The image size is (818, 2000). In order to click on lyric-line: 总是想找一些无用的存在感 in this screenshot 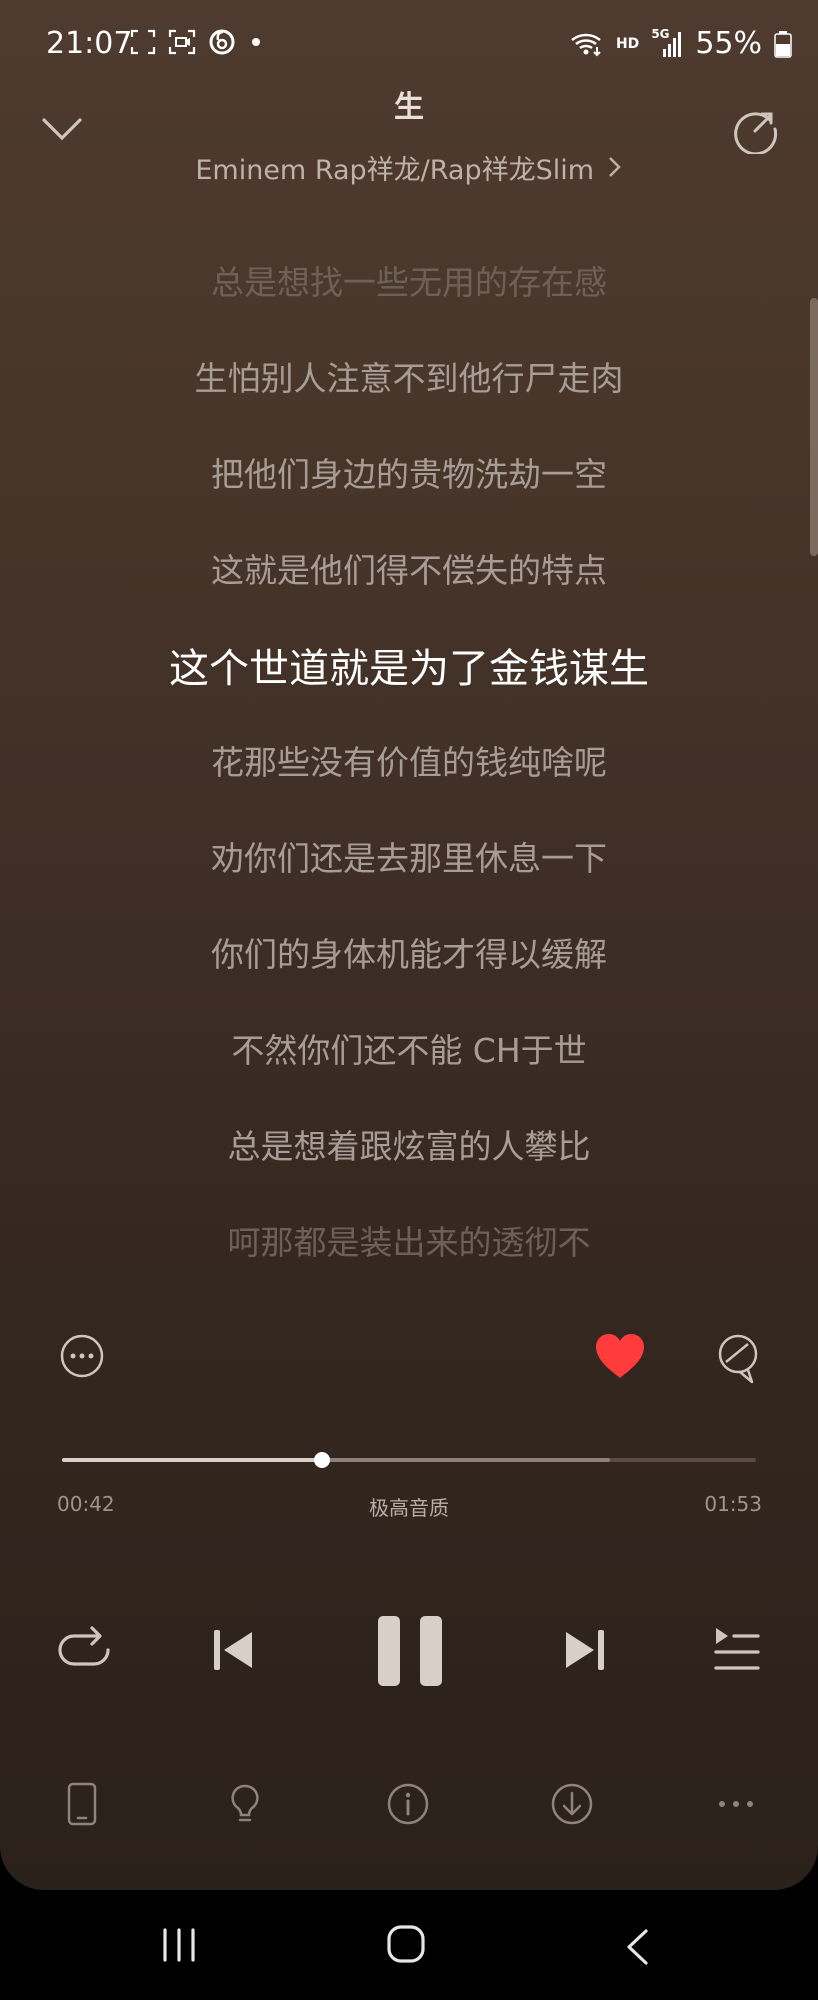, I will do `click(409, 280)`.